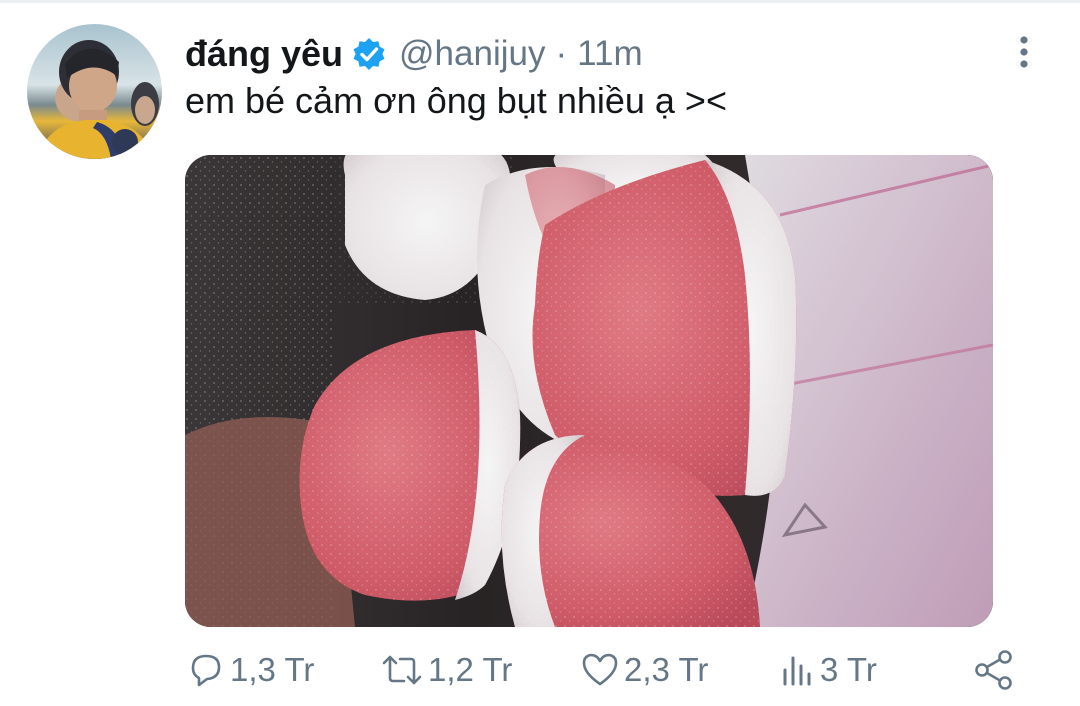 This screenshot has width=1080, height=706. Describe the element at coordinates (264, 54) in the screenshot. I see `author-name: đáng yêu` at that location.